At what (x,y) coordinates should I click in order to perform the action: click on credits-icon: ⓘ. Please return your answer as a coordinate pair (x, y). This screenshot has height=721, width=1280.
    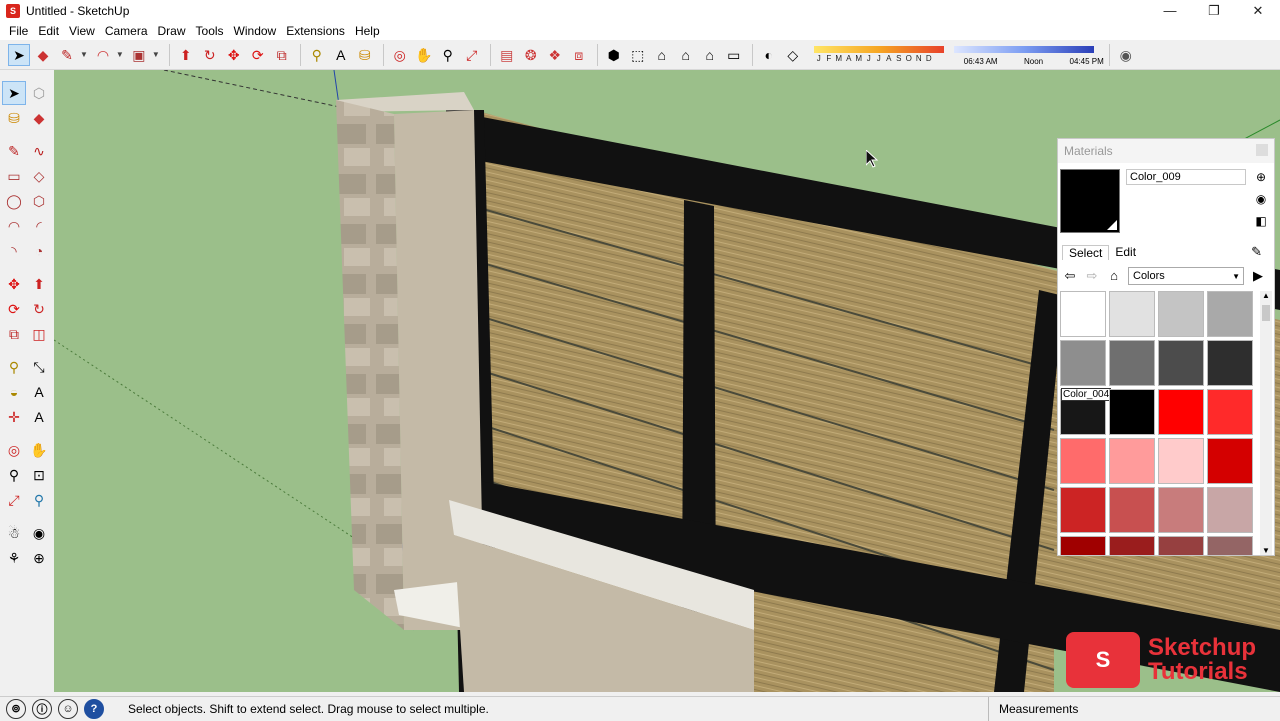
    Looking at the image, I should click on (42, 708).